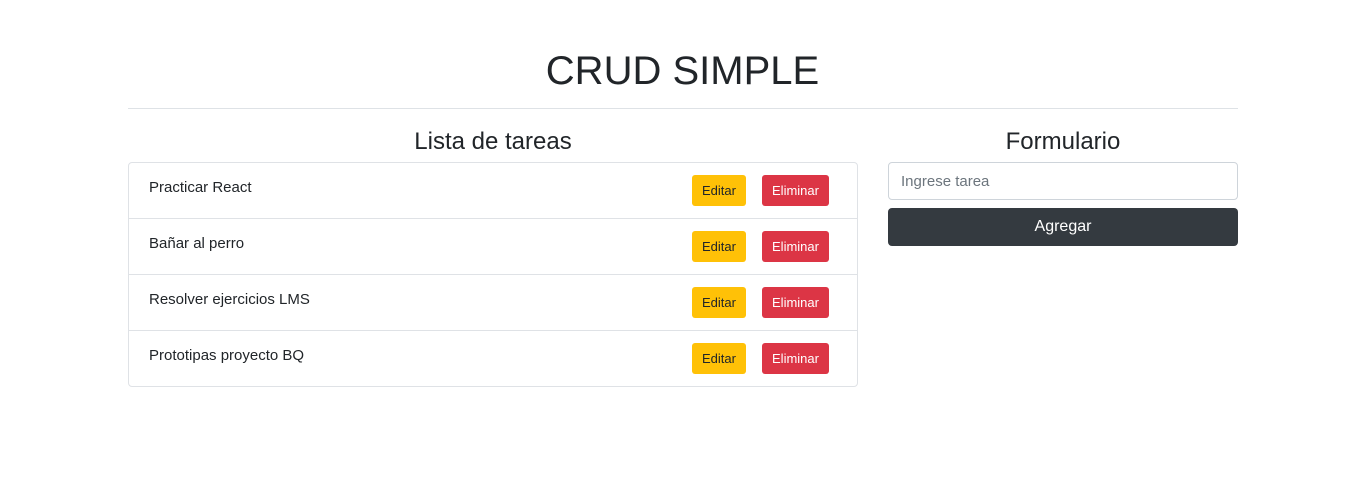 The width and height of the screenshot is (1365, 494). Describe the element at coordinates (197, 243) in the screenshot. I see `task-text: Bañar al perro` at that location.